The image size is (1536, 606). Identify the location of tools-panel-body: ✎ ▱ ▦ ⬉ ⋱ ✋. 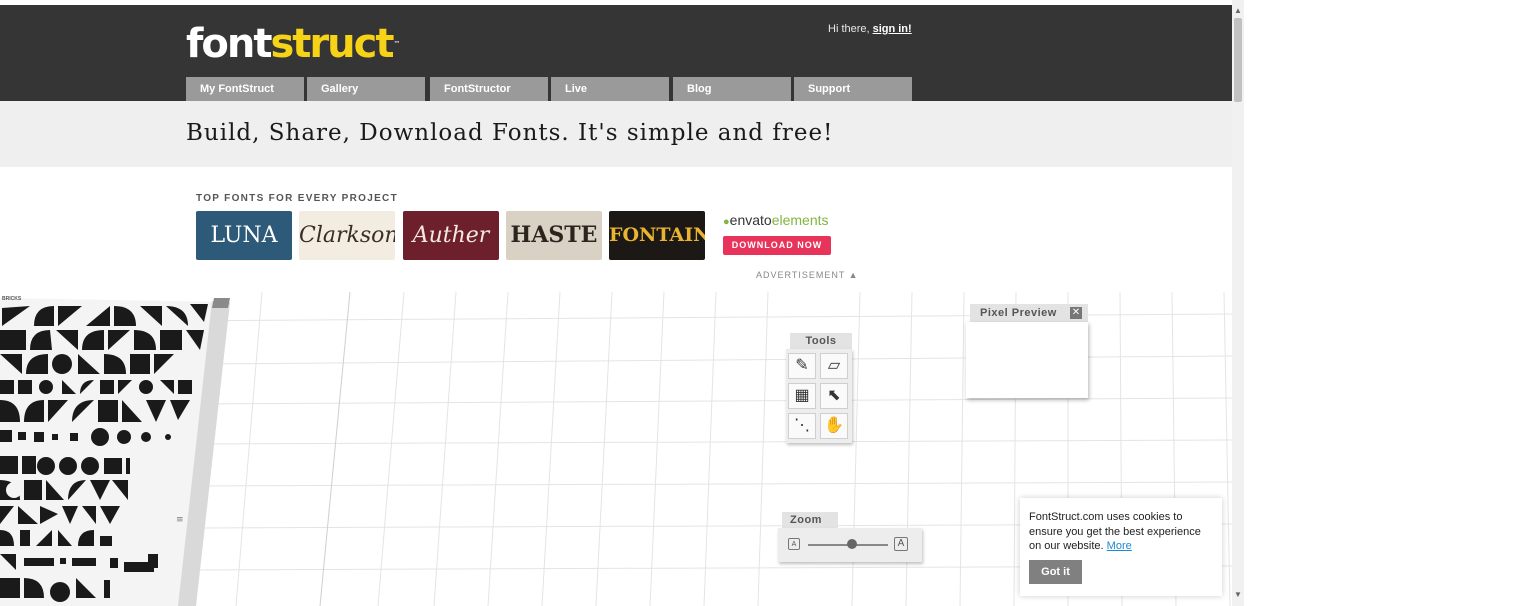
(819, 396).